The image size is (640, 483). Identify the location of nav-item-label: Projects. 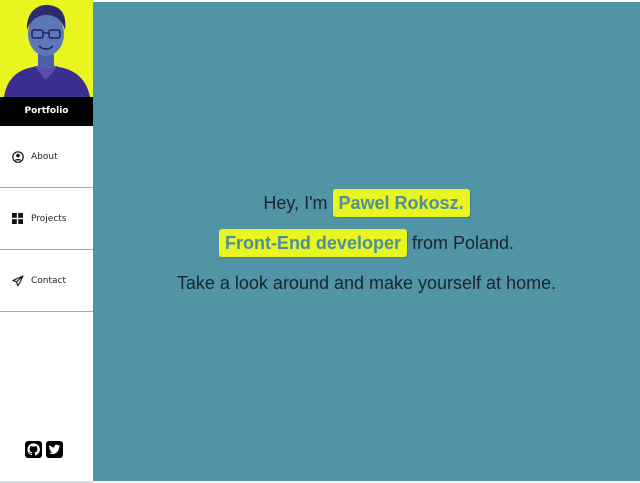
(49, 218).